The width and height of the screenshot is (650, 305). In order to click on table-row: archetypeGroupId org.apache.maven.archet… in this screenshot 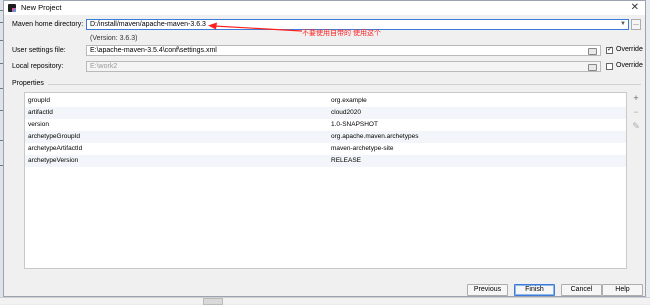, I will do `click(325, 137)`.